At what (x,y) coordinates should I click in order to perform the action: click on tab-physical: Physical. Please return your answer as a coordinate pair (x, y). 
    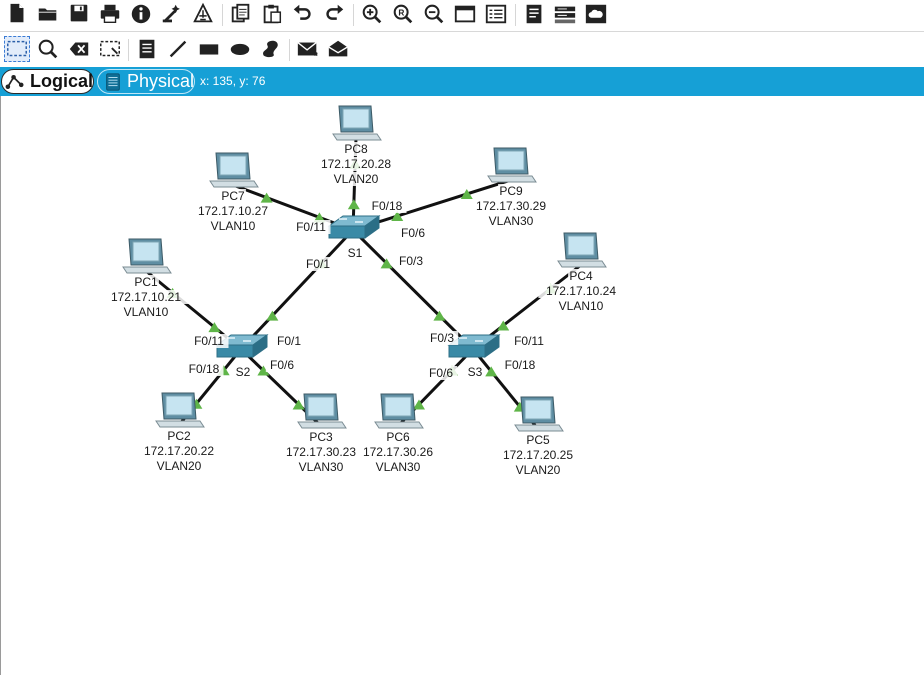
    Looking at the image, I should click on (146, 81).